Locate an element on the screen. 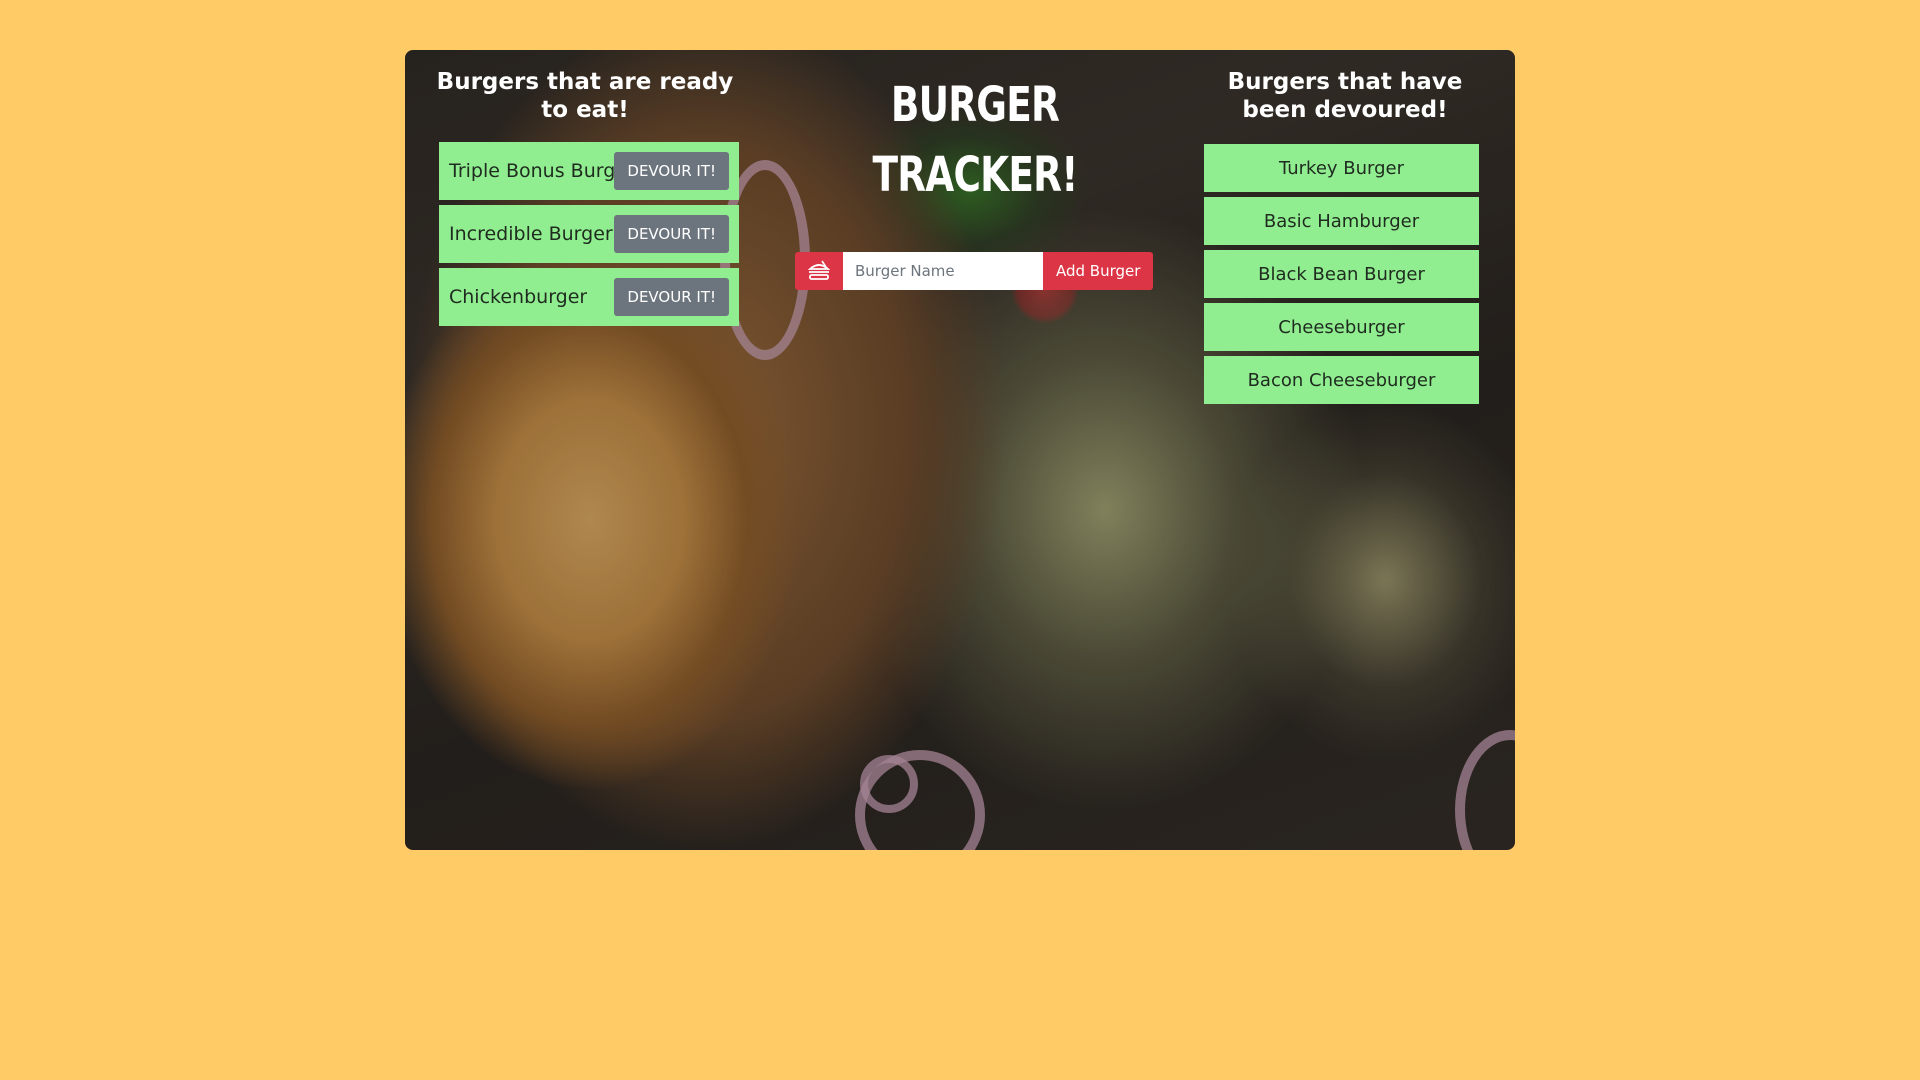 The width and height of the screenshot is (1920, 1080). add-burger-form: Add Burger is located at coordinates (977, 271).